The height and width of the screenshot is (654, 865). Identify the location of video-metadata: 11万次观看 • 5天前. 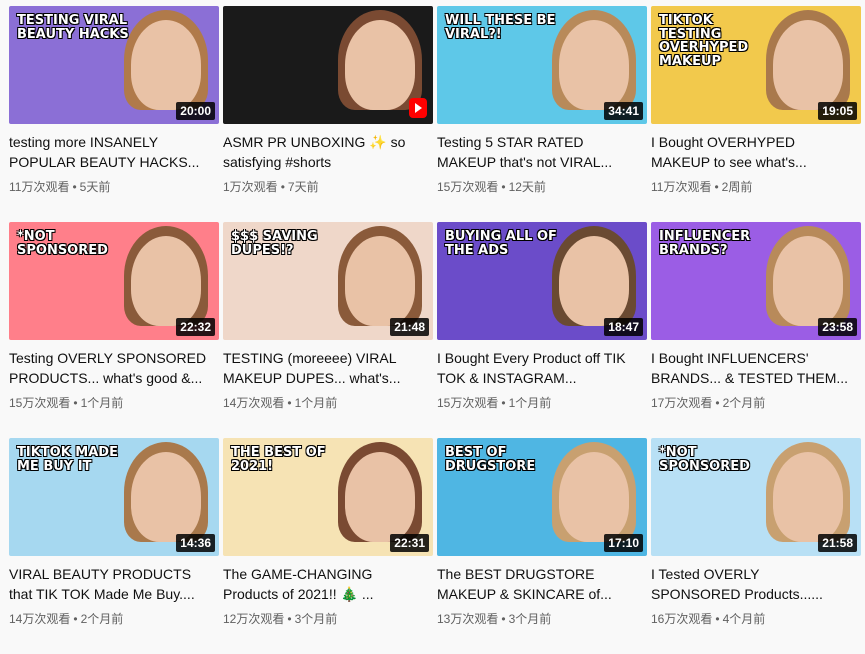
(114, 187).